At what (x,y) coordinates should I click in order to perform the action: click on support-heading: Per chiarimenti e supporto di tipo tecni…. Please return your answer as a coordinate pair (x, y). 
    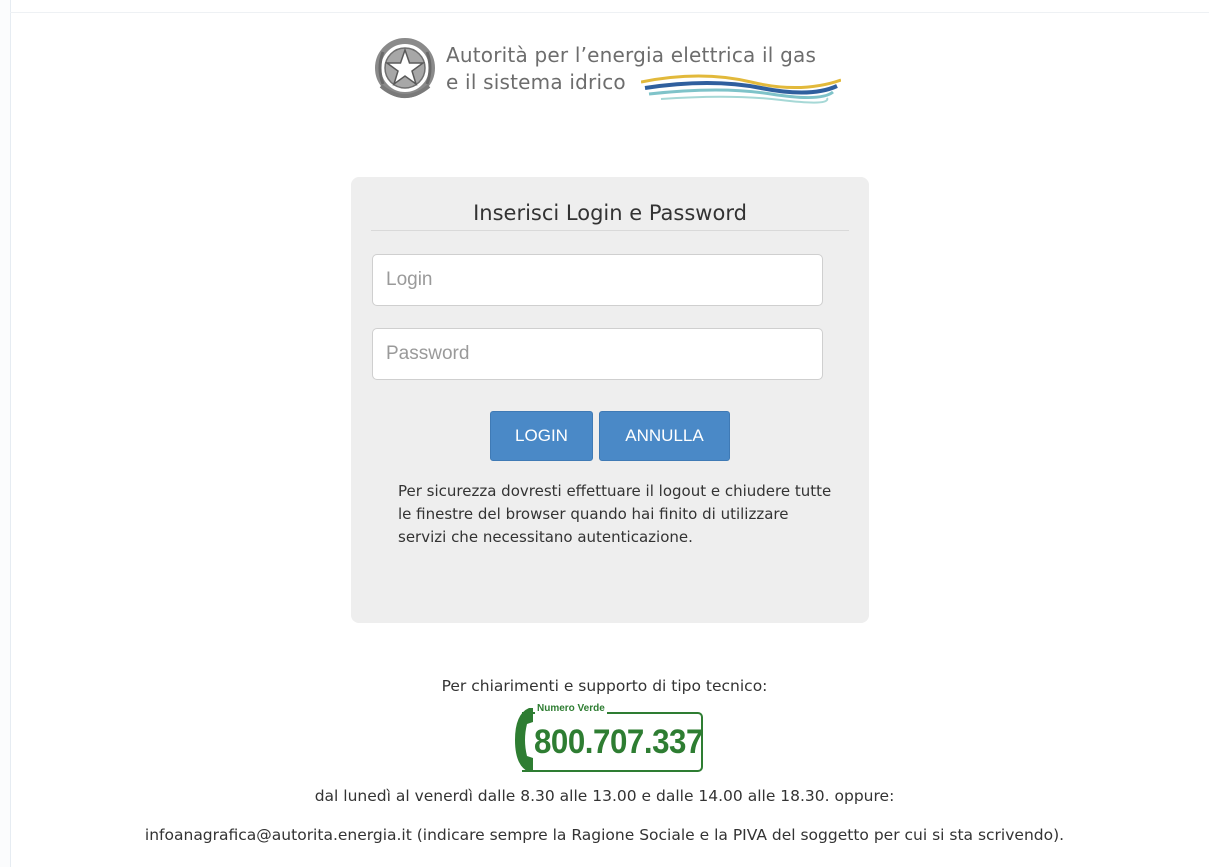
    Looking at the image, I should click on (604, 686).